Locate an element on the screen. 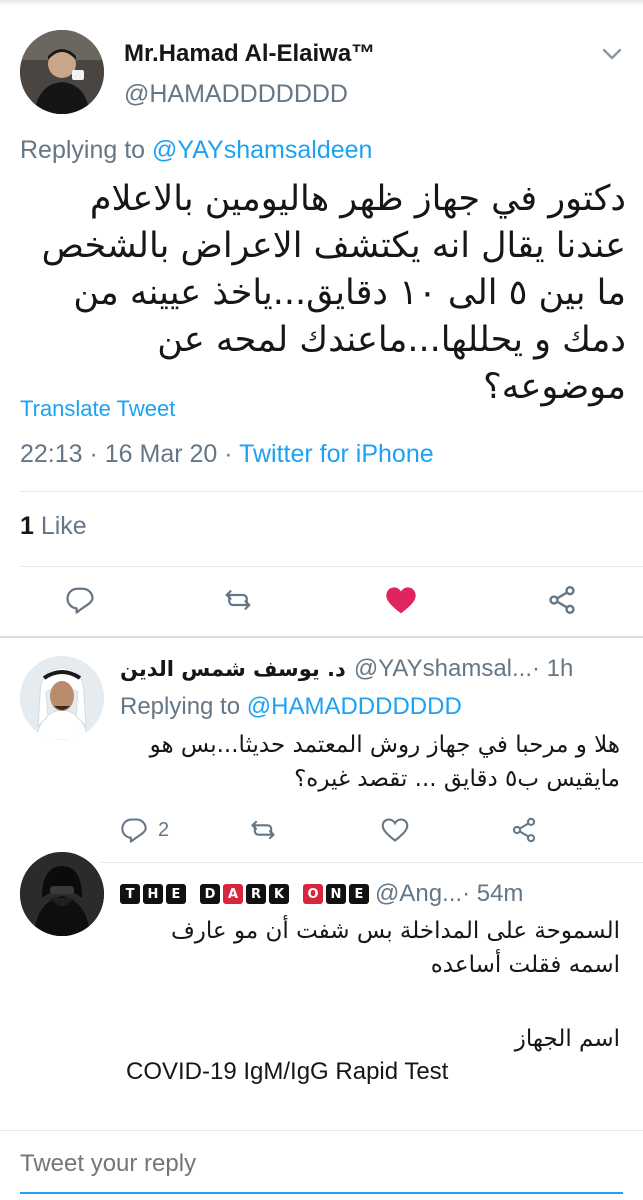 The height and width of the screenshot is (1200, 643). replying-to-line: Replying to @YAYshamsaldeen is located at coordinates (196, 150).